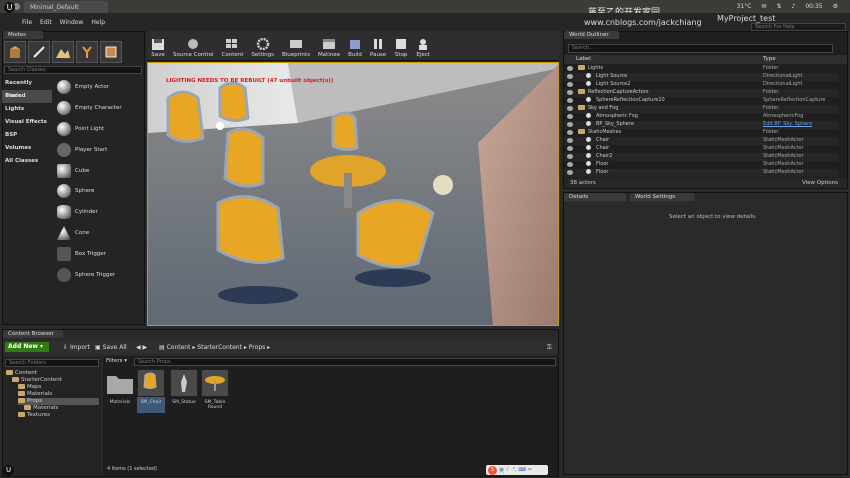 The height and width of the screenshot is (478, 850). What do you see at coordinates (345, 362) in the screenshot?
I see `search-assets-input: Search Props` at bounding box center [345, 362].